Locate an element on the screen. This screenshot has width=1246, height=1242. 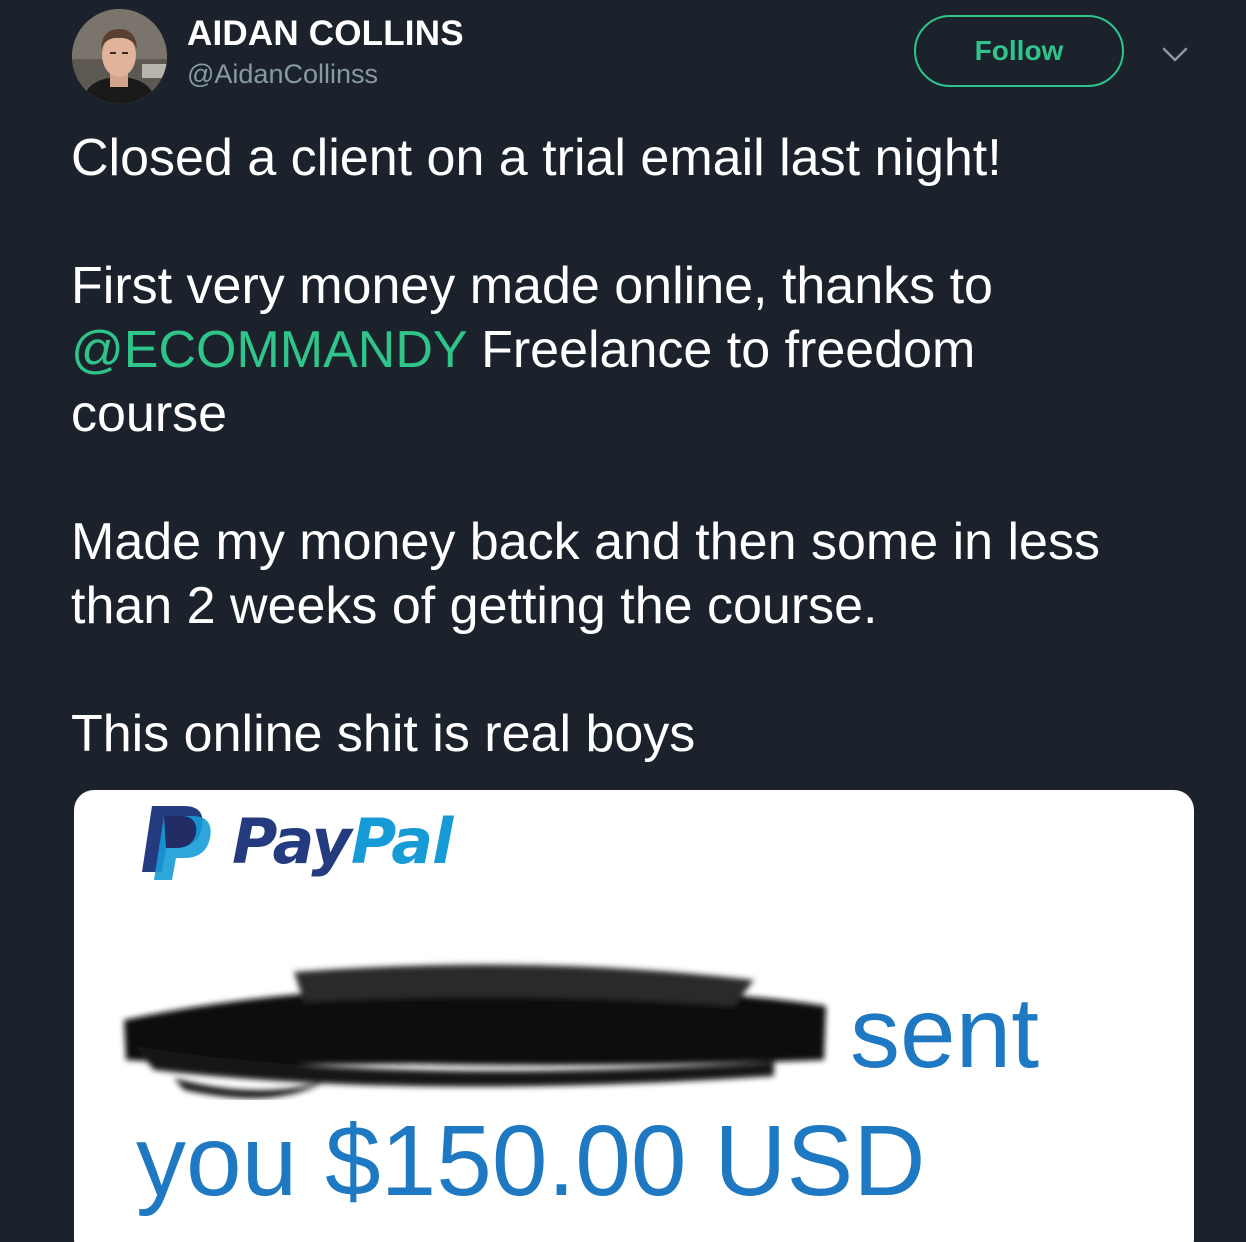
tweet-line: Made my money back and then some in less is located at coordinates (585, 542).